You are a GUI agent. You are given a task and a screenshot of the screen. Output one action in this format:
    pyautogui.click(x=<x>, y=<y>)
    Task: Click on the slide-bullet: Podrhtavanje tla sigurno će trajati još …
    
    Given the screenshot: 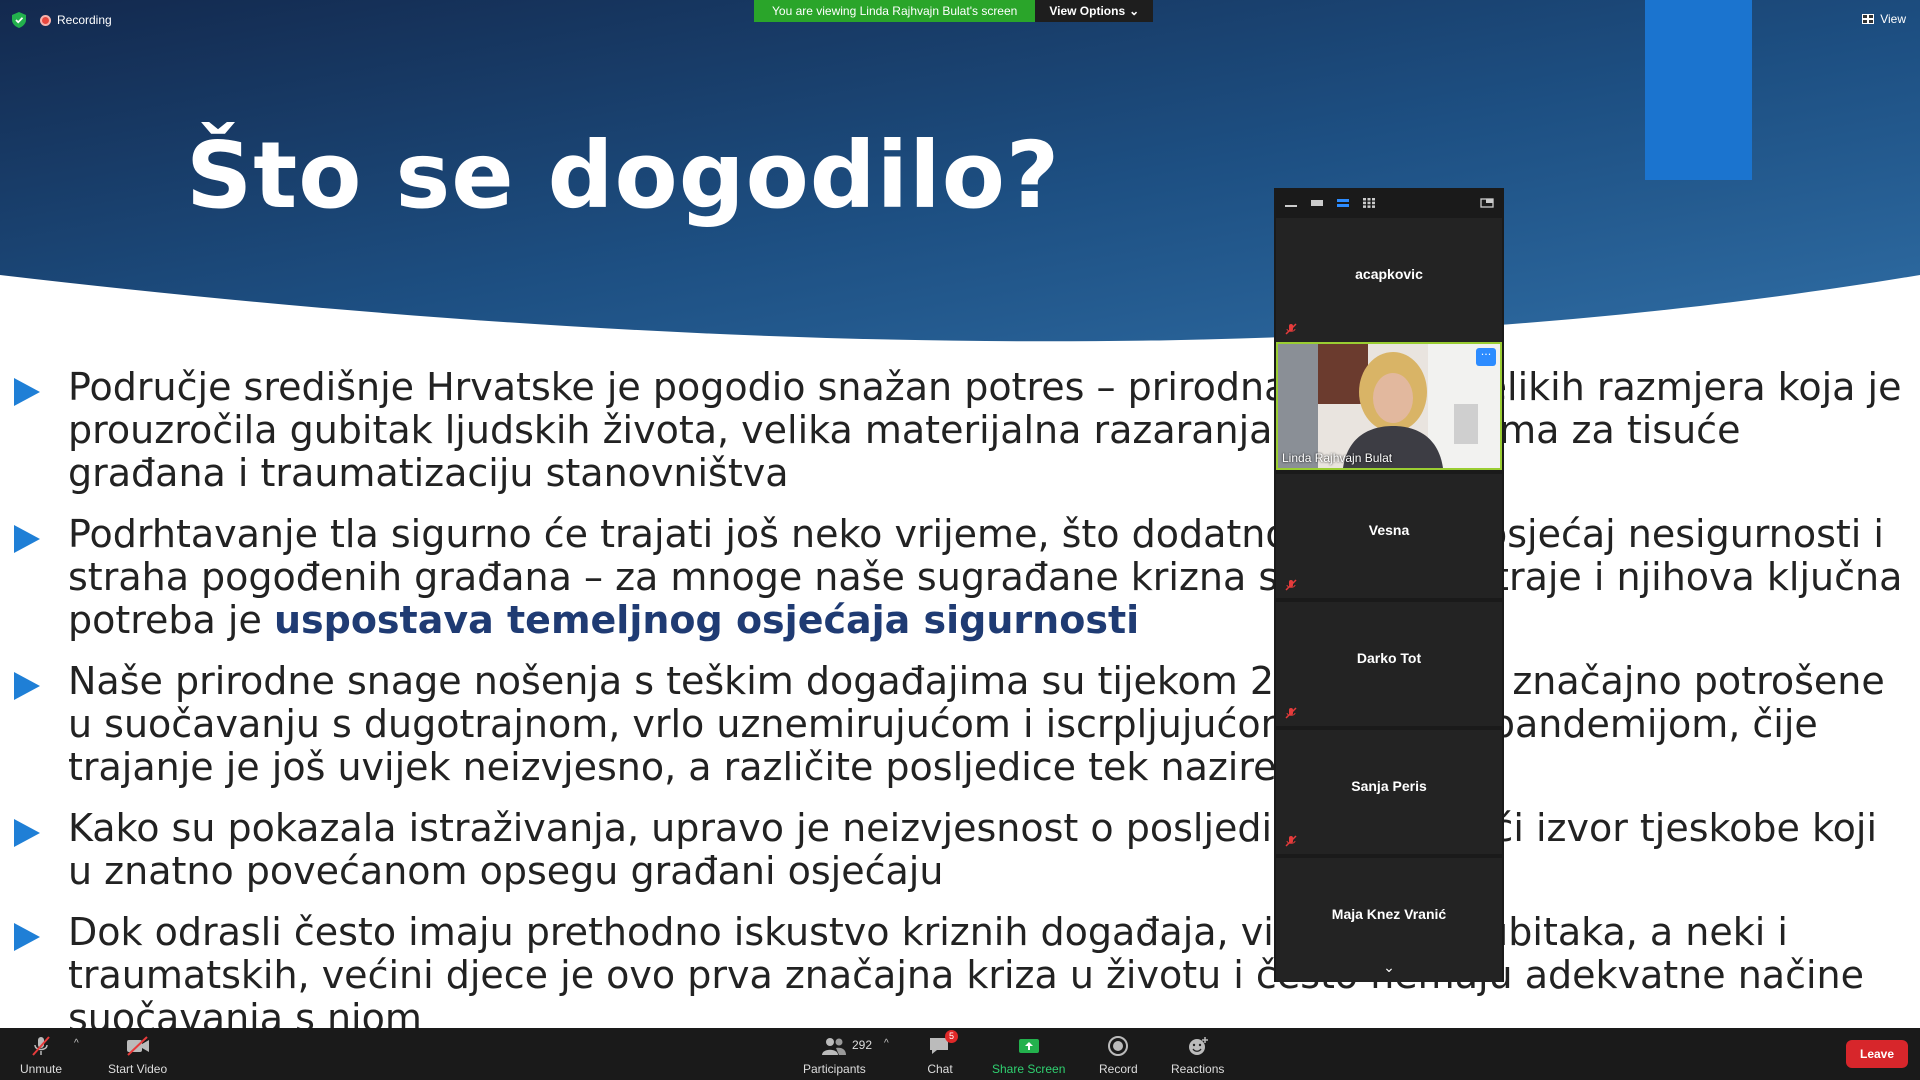 What is the action you would take?
    pyautogui.click(x=955, y=577)
    